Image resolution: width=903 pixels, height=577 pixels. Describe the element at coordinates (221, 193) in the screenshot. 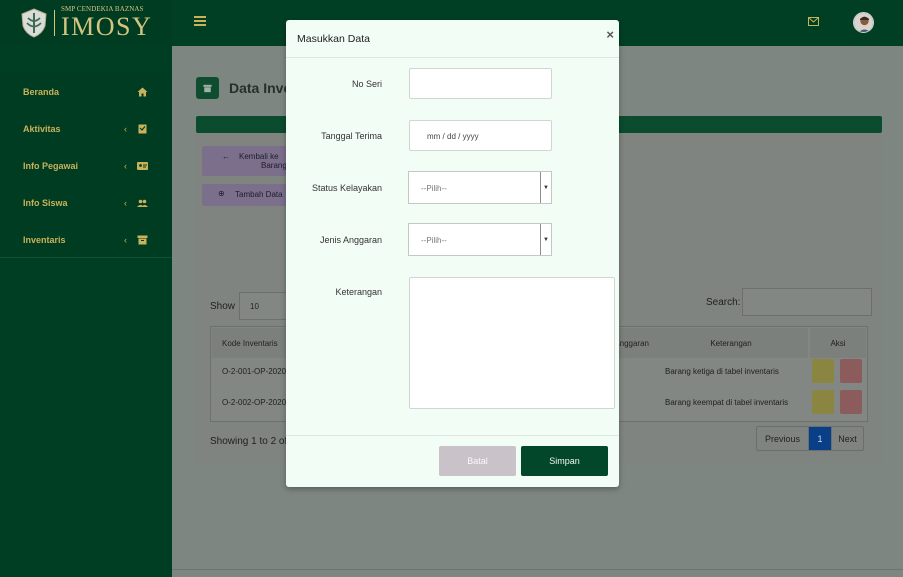

I see `plus-circle-icon: ⊕` at that location.